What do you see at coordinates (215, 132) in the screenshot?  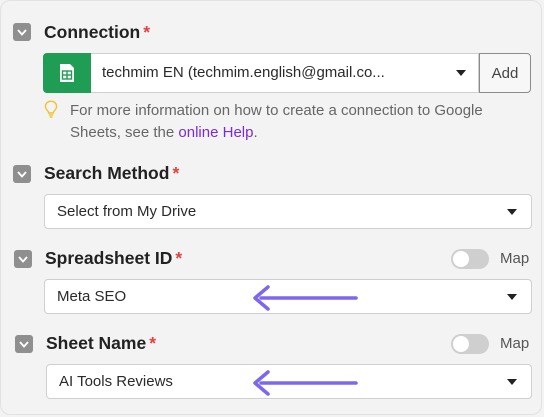 I see `online-help-link: online Help` at bounding box center [215, 132].